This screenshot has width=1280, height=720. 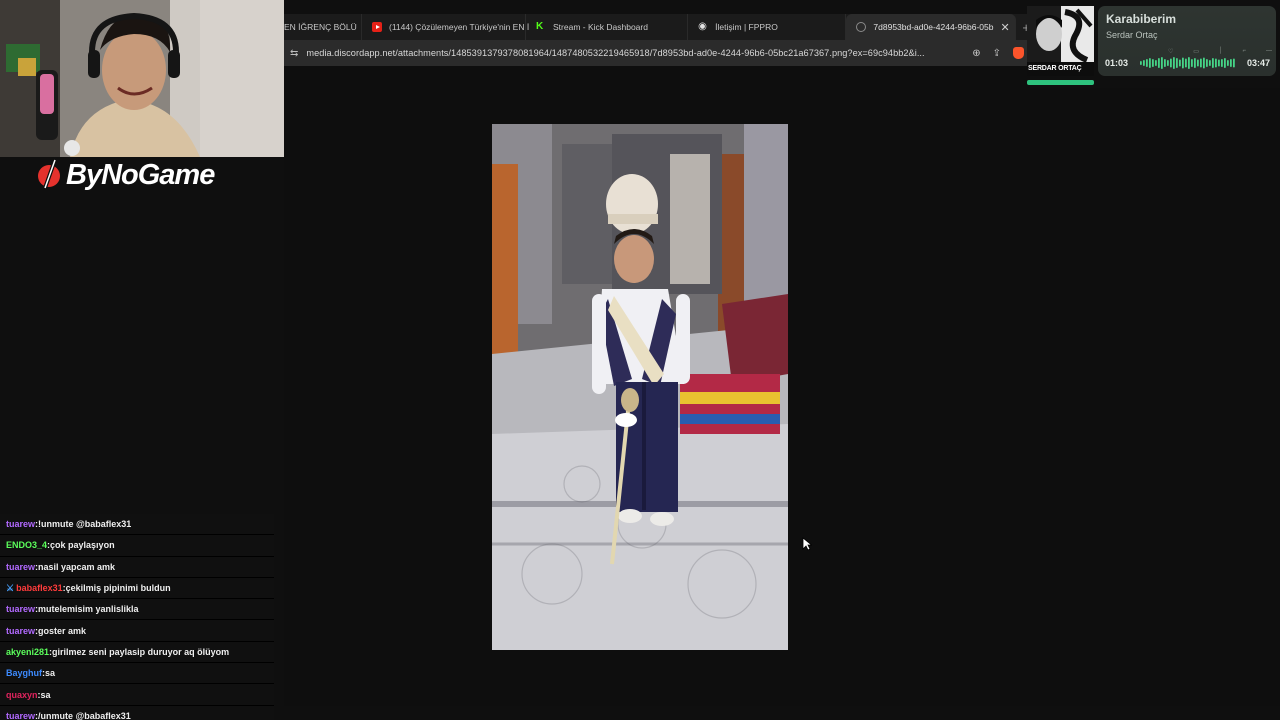 I want to click on lyrics-icon: │, so click(x=1221, y=51).